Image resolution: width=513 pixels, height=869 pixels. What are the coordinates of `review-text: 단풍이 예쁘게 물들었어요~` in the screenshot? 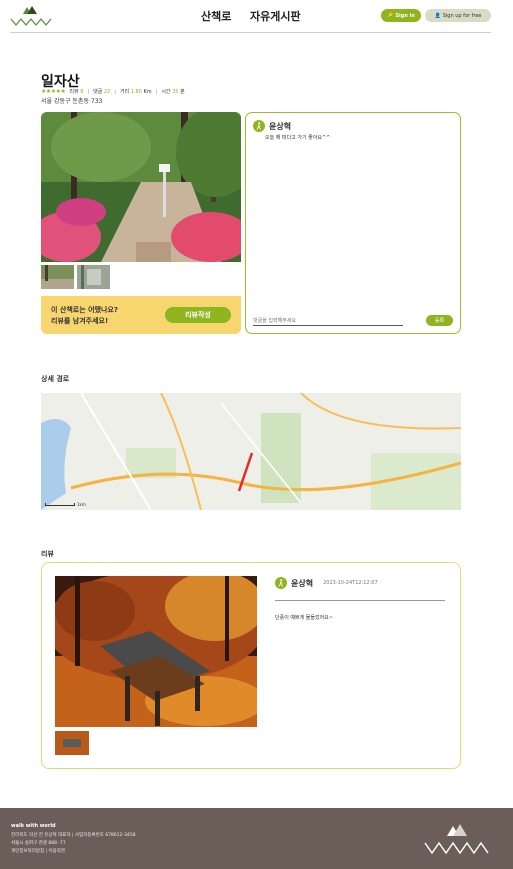 It's located at (304, 618).